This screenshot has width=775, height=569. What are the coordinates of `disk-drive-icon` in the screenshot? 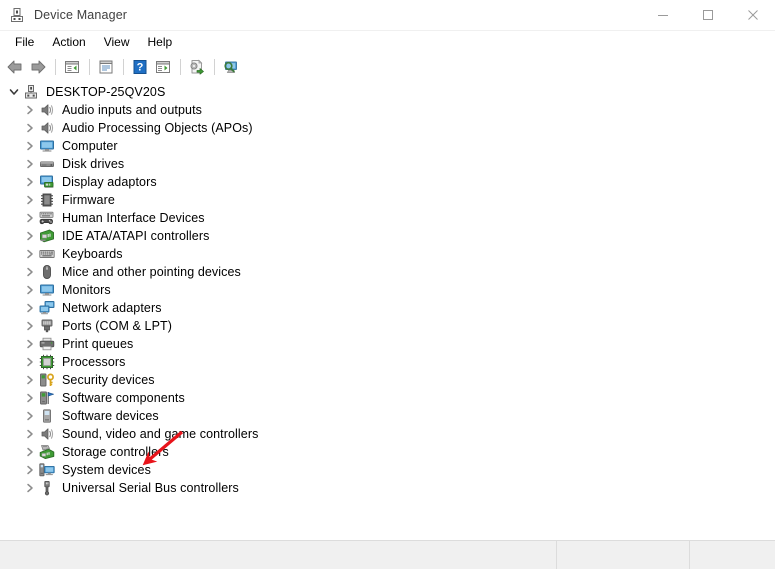 It's located at (47, 164).